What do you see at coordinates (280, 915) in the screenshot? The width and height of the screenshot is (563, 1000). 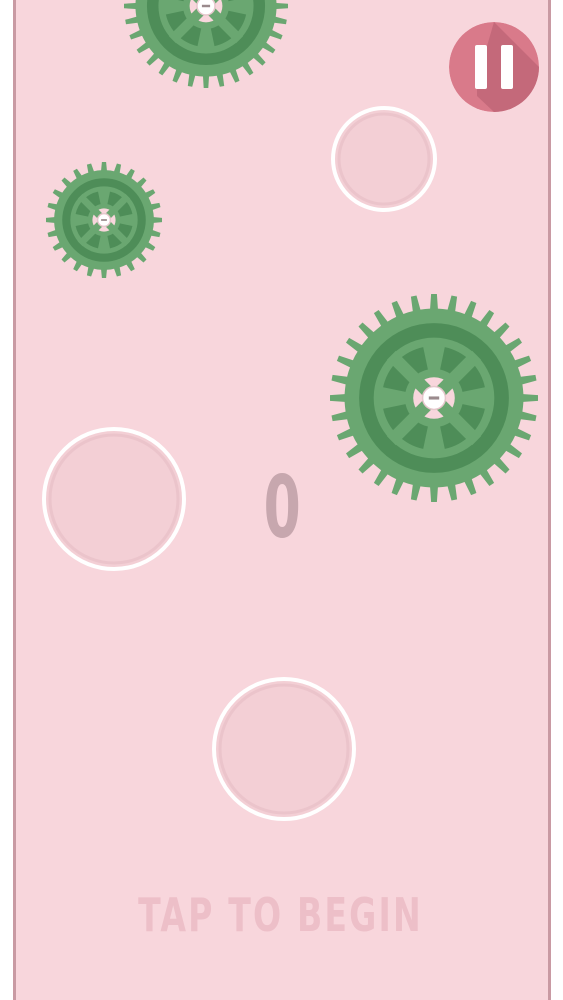 I see `tap-to-begin-prompt: TAP TO BEGIN` at bounding box center [280, 915].